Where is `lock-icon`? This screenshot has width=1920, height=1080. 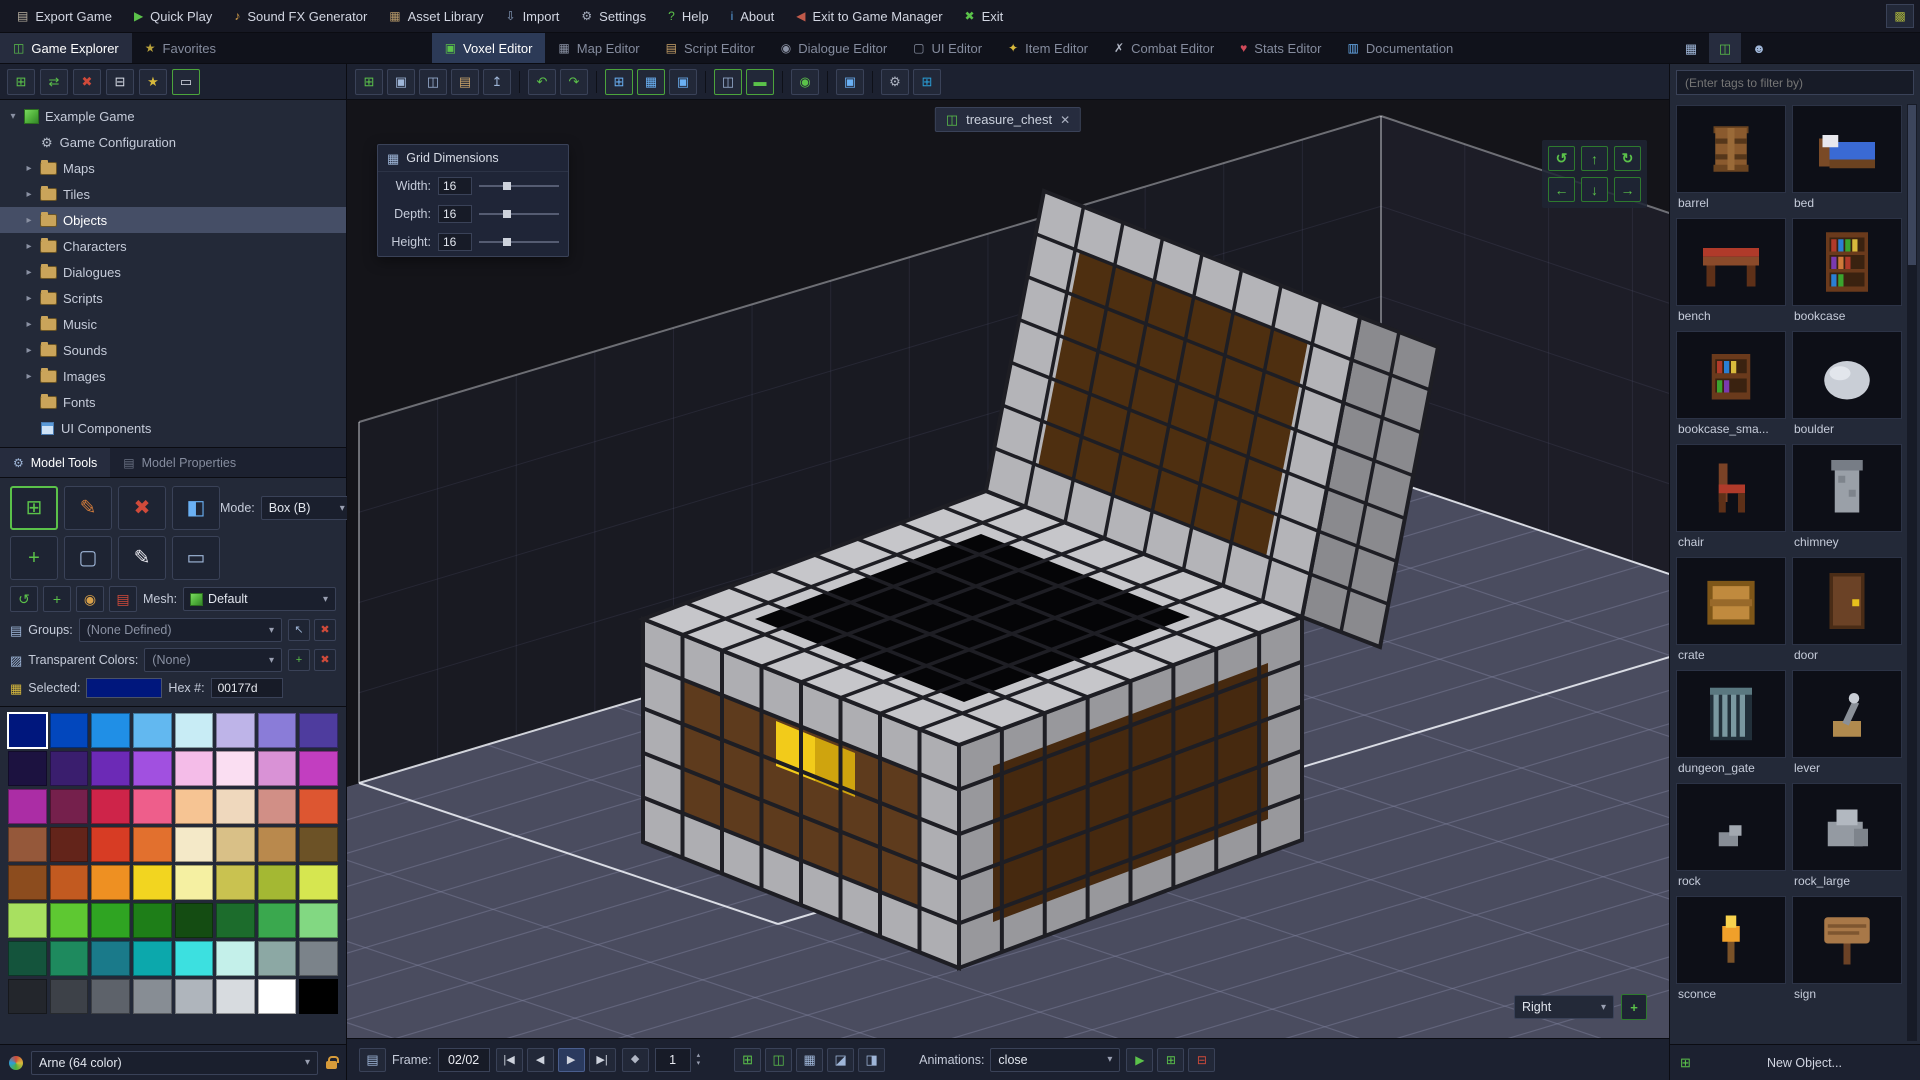 lock-icon is located at coordinates (332, 1062).